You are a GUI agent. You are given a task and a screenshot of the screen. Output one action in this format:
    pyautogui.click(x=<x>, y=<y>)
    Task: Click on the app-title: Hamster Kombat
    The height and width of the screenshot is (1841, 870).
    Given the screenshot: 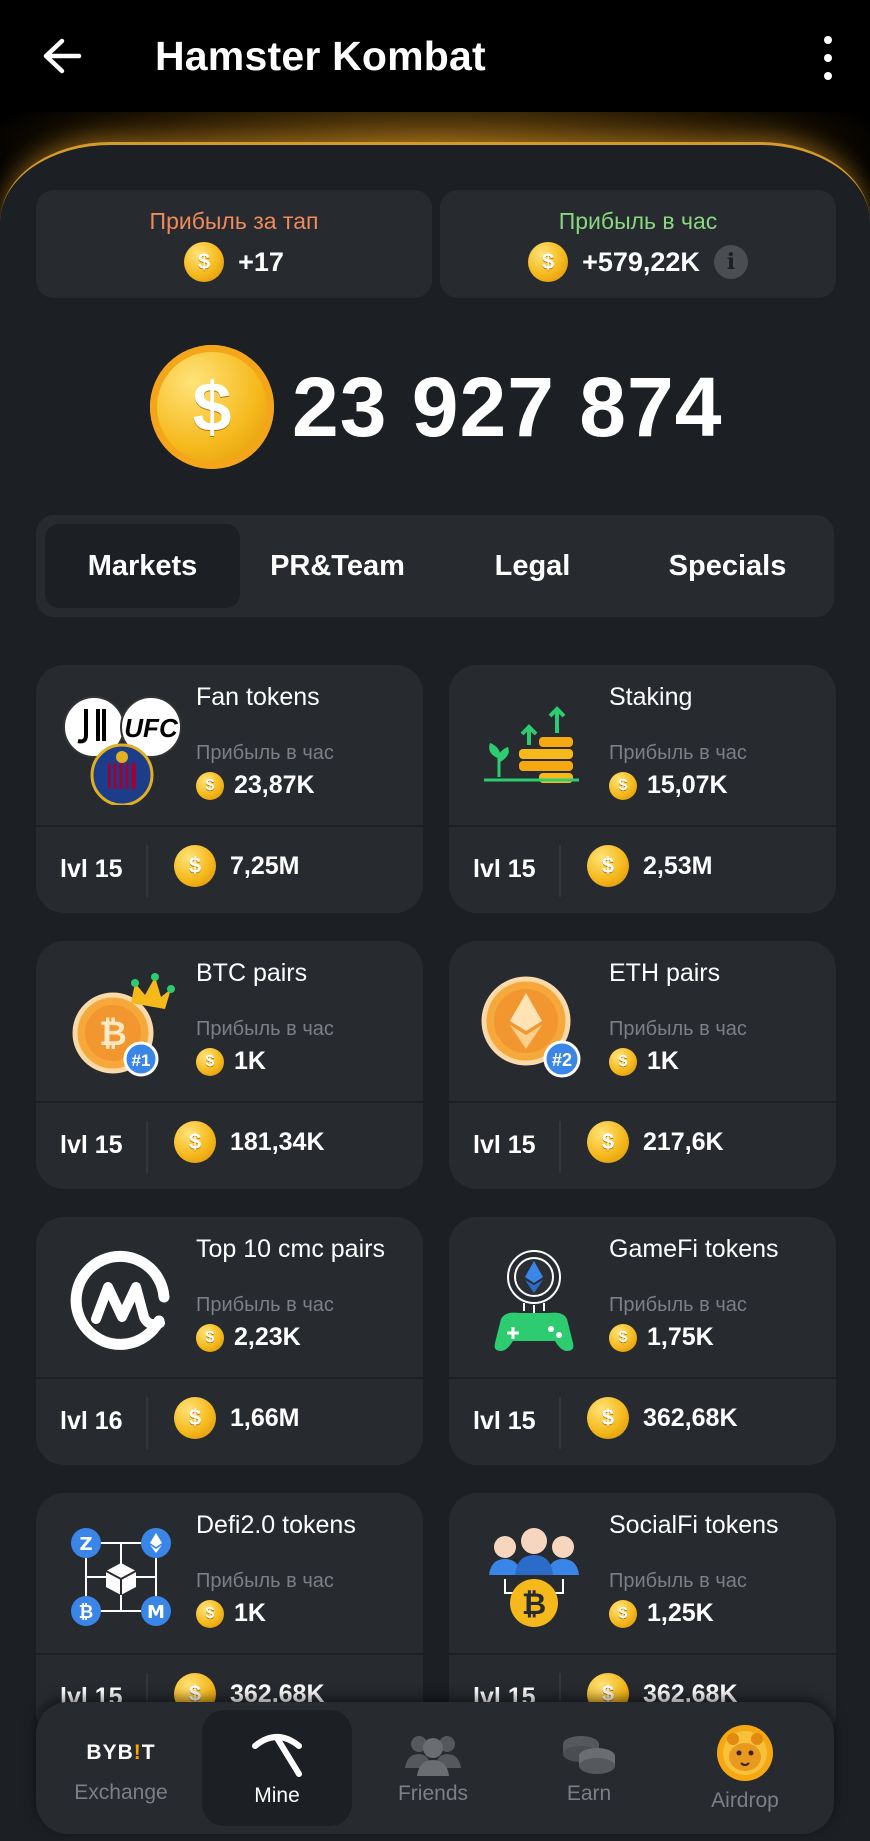 What is the action you would take?
    pyautogui.click(x=320, y=56)
    